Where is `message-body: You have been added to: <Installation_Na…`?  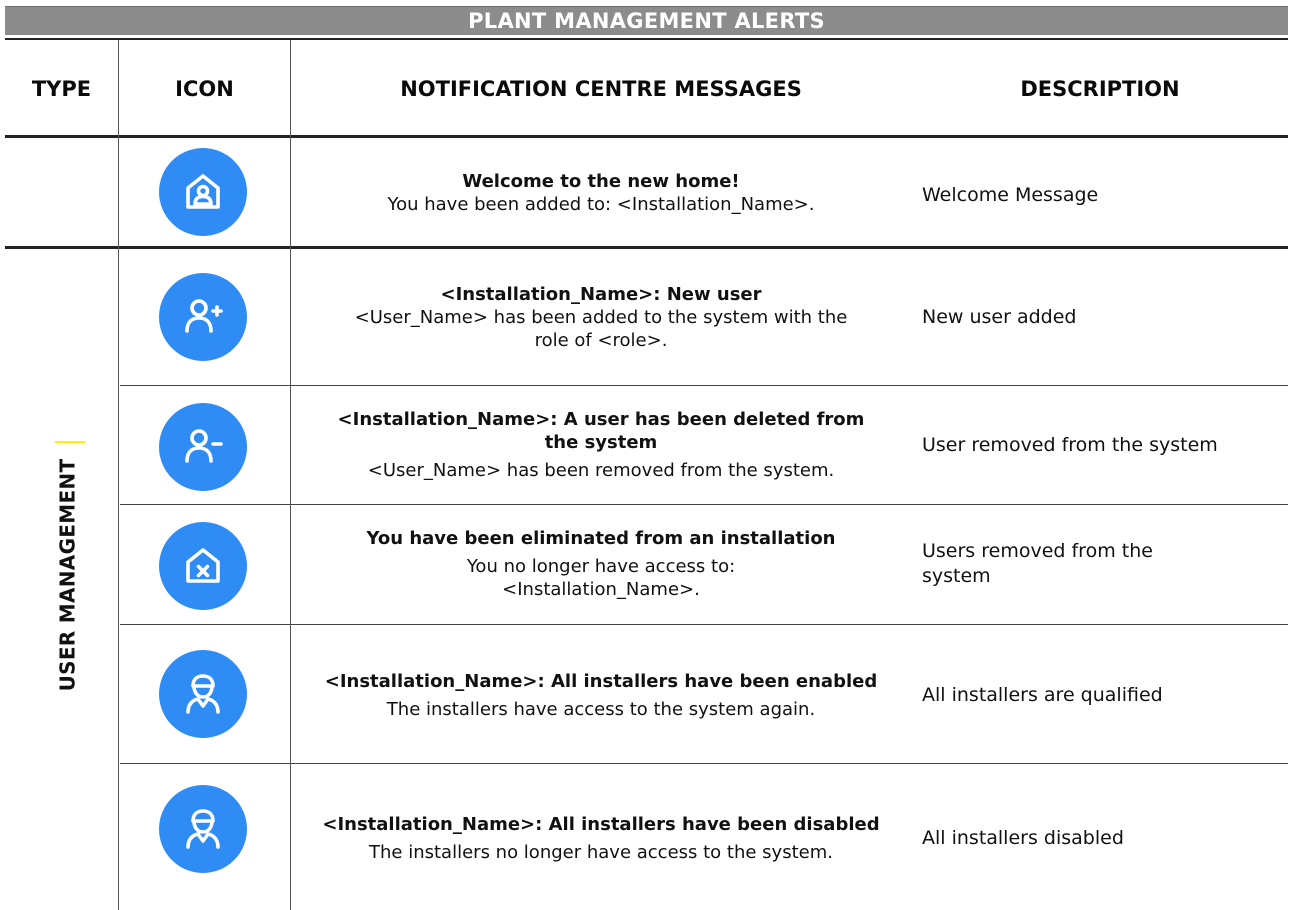 message-body: You have been added to: <Installation_Na… is located at coordinates (601, 204).